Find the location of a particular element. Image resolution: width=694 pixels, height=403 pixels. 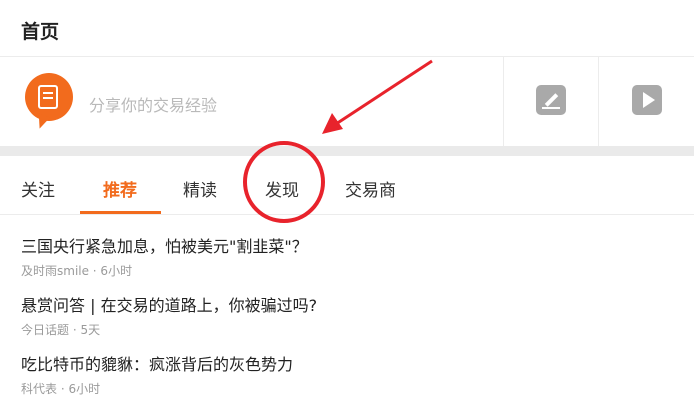

list-item: 悬赏问答 | 在交易的道路上，你被骗过吗? 今日话题 · 5天 is located at coordinates (169, 315).